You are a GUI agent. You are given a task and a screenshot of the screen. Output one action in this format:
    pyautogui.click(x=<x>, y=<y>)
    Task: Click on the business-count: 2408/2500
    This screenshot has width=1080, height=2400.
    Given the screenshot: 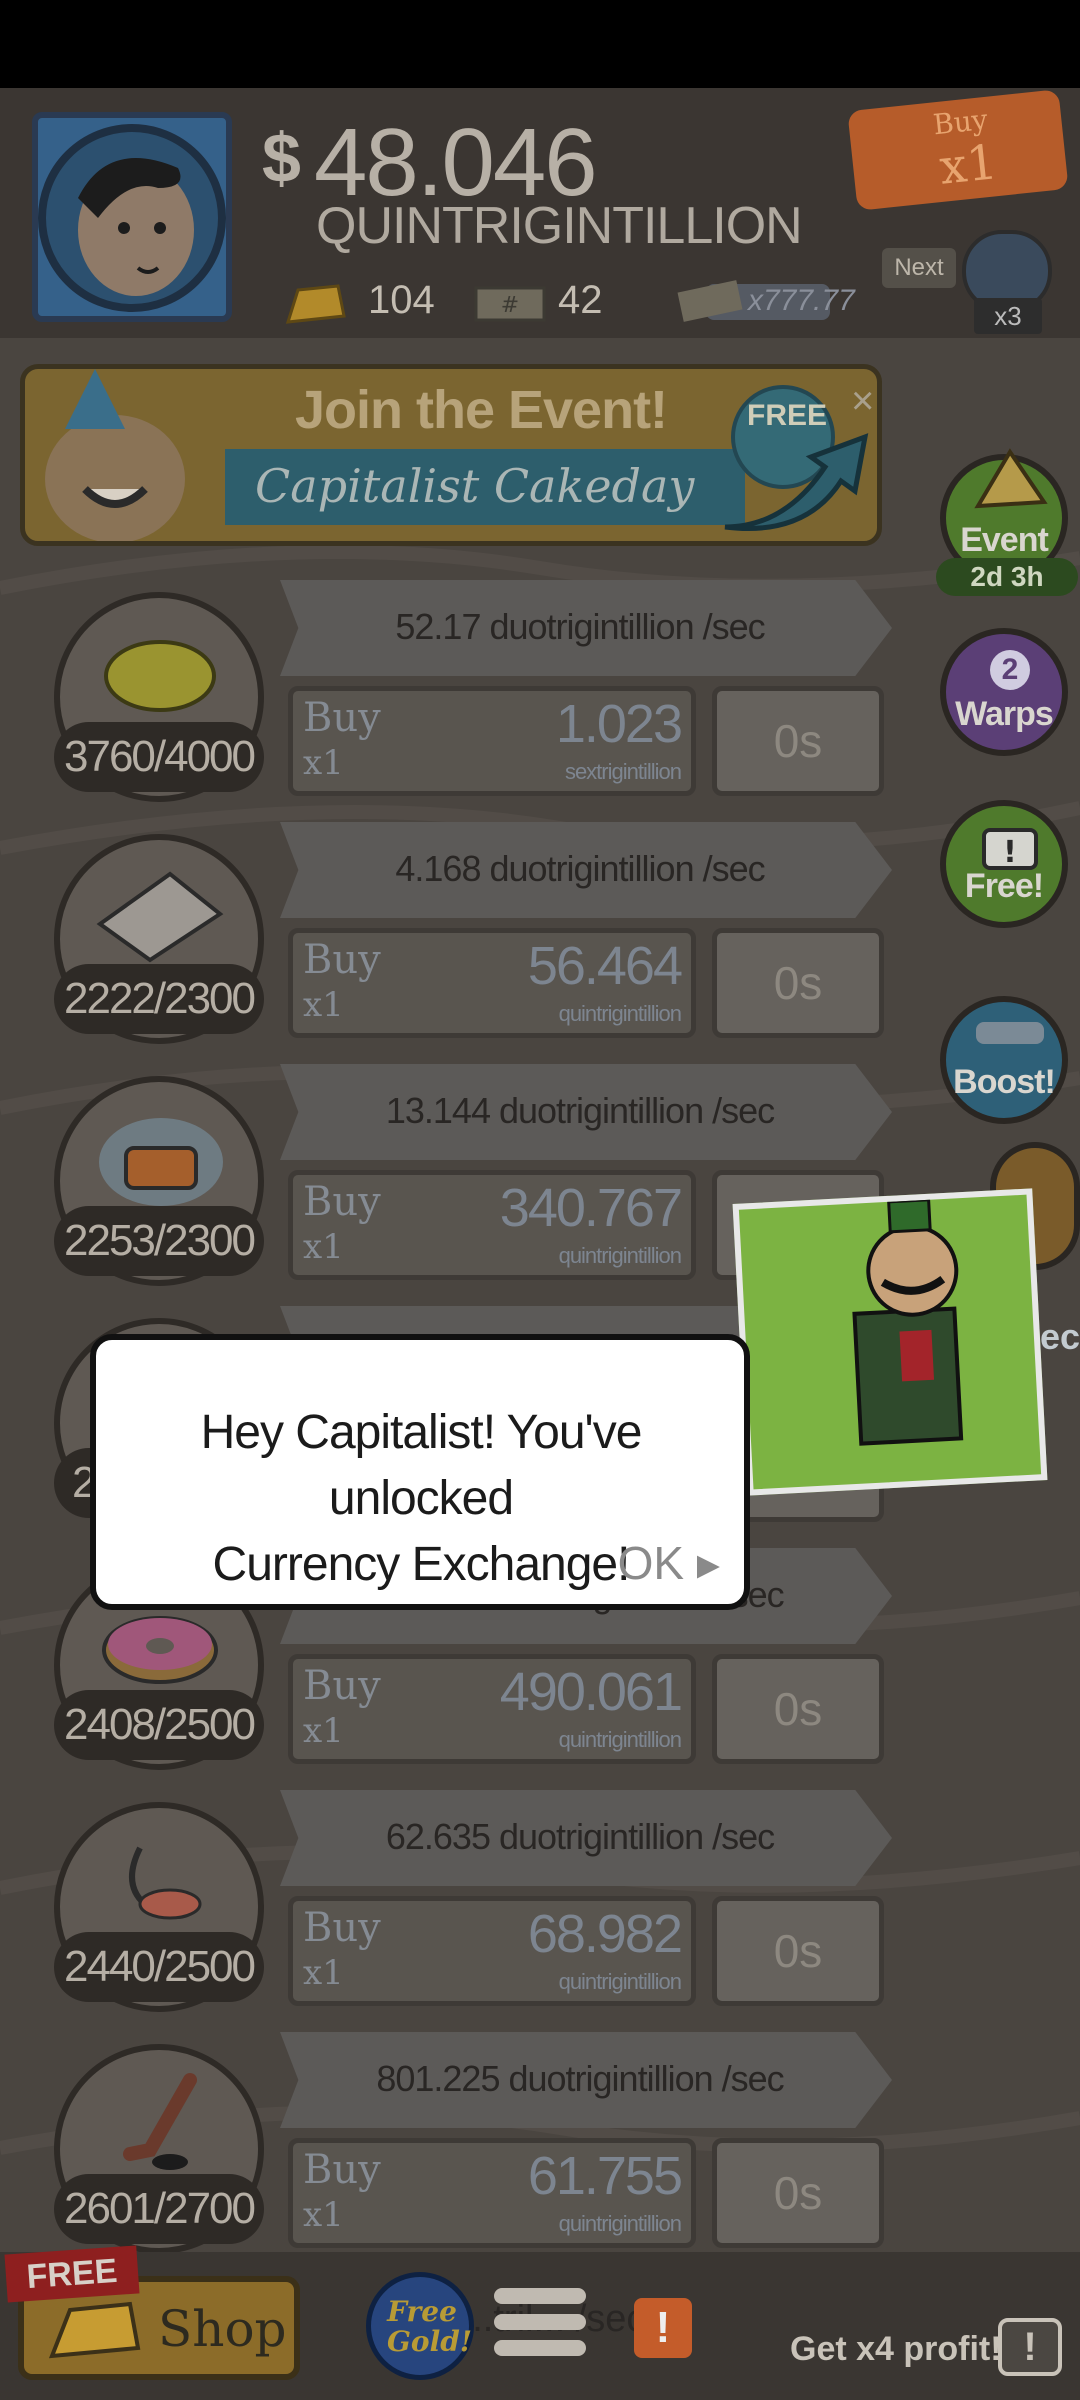 What is the action you would take?
    pyautogui.click(x=159, y=1725)
    